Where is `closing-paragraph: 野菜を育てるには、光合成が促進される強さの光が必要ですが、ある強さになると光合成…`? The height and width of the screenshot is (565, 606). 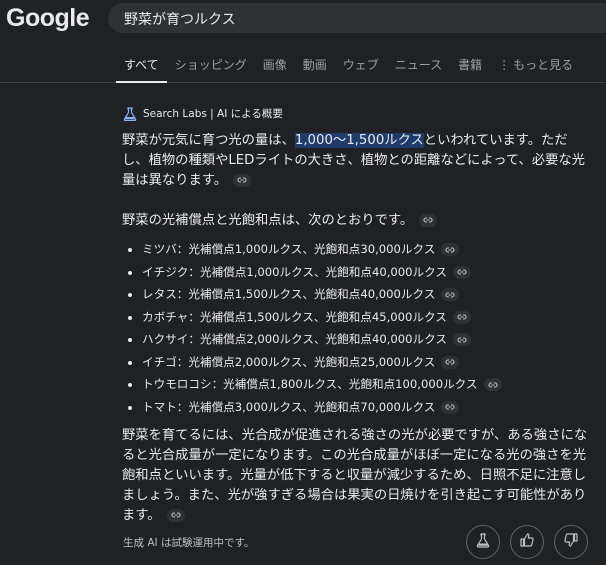 closing-paragraph: 野菜を育てるには、光合成が促進される強さの光が必要ですが、ある強さになると光合成… is located at coordinates (355, 475).